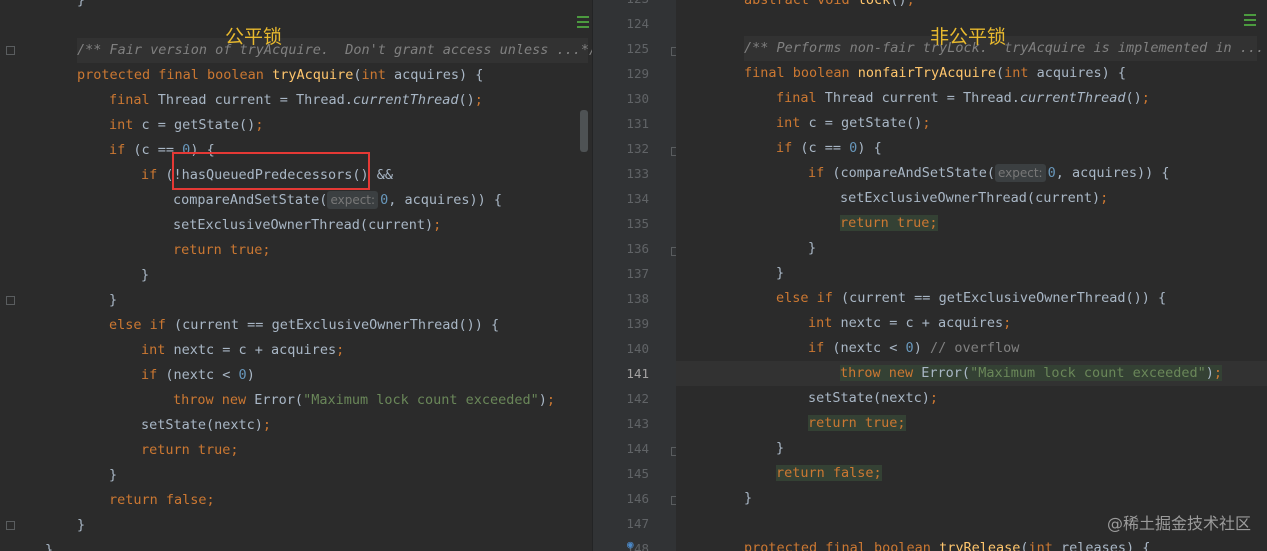 The image size is (1267, 551). I want to click on override-icon: ◉, so click(630, 544).